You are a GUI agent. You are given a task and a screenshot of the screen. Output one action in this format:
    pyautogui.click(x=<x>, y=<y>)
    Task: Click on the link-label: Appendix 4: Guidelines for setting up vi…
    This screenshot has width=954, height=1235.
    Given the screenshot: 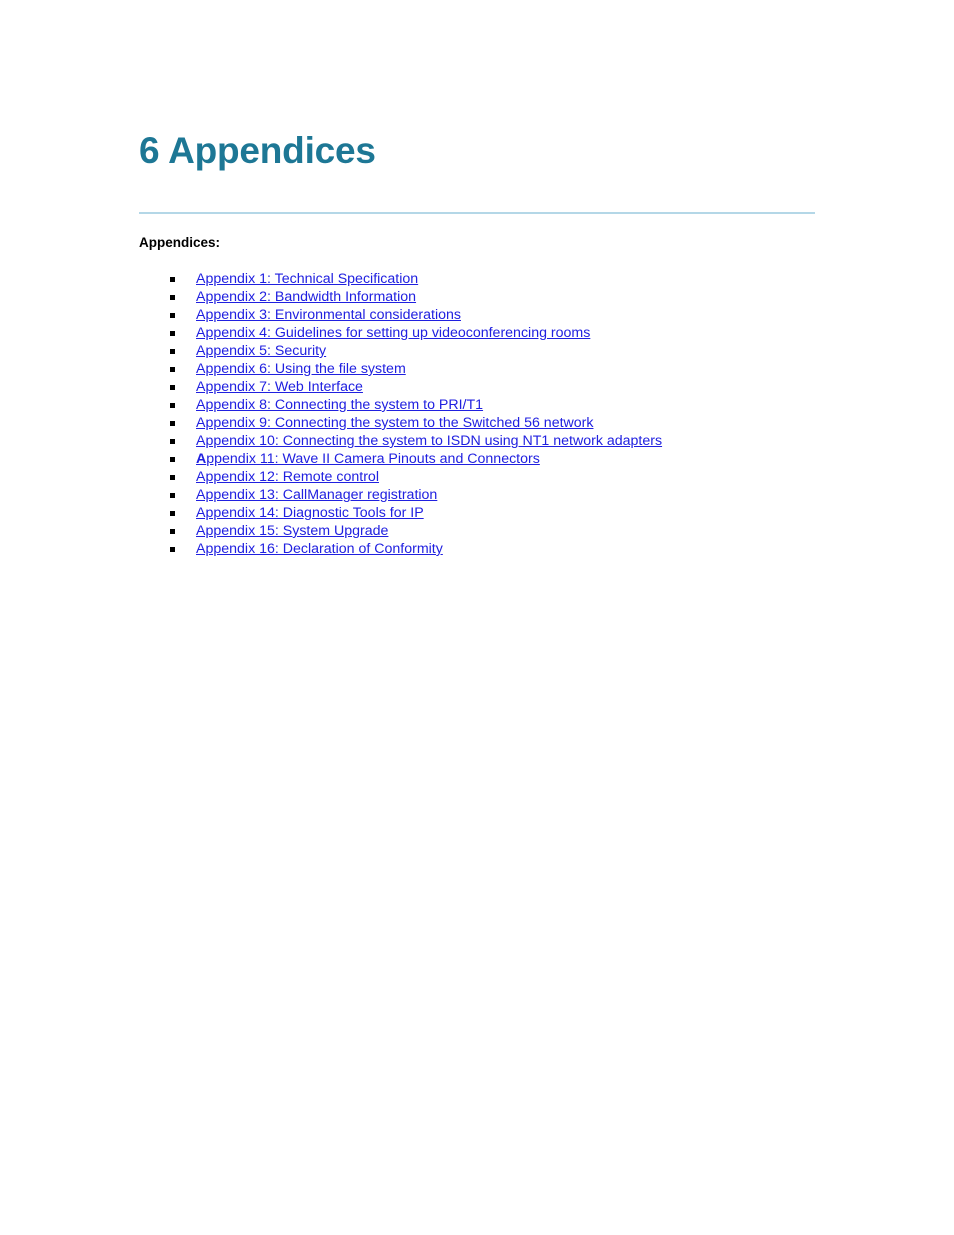 What is the action you would take?
    pyautogui.click(x=393, y=333)
    